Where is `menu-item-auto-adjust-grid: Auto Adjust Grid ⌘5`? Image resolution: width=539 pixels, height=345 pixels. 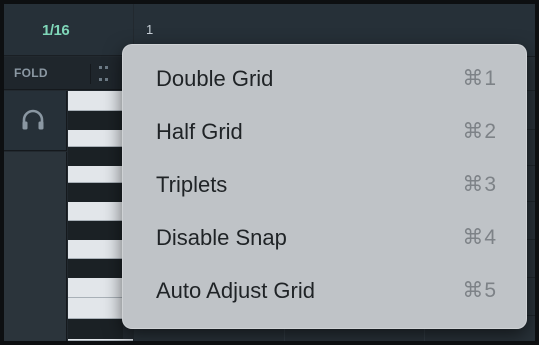
menu-item-auto-adjust-grid: Auto Adjust Grid ⌘5 is located at coordinates (324, 290).